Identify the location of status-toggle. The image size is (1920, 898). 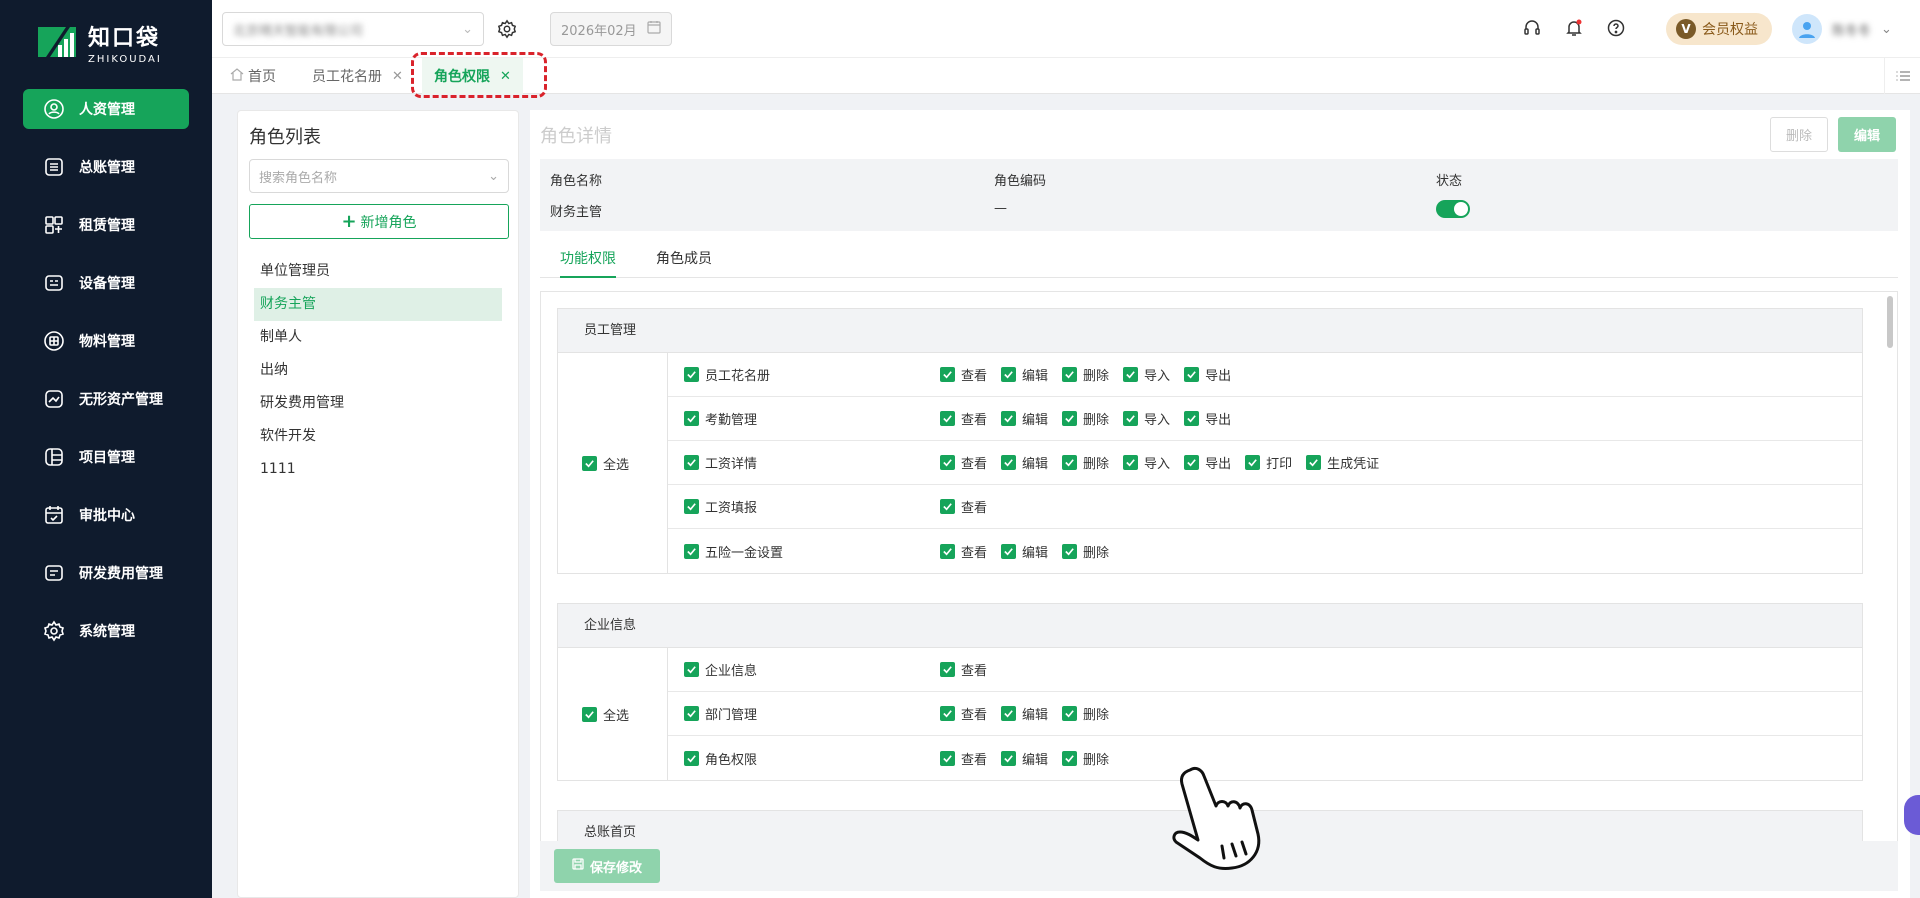
(1453, 209).